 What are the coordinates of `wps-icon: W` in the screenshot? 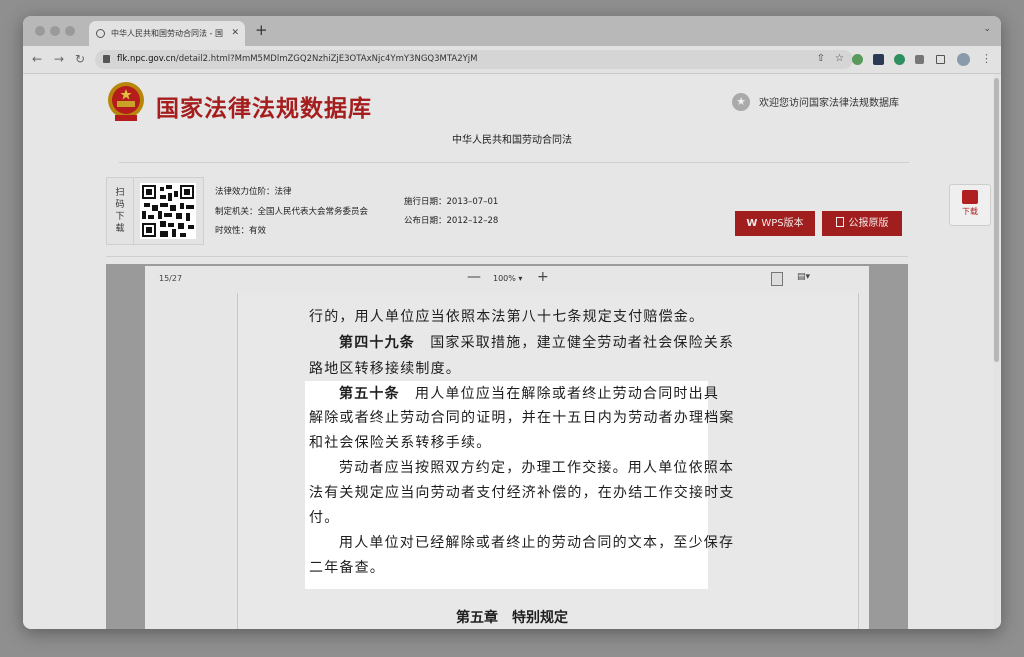 It's located at (752, 223).